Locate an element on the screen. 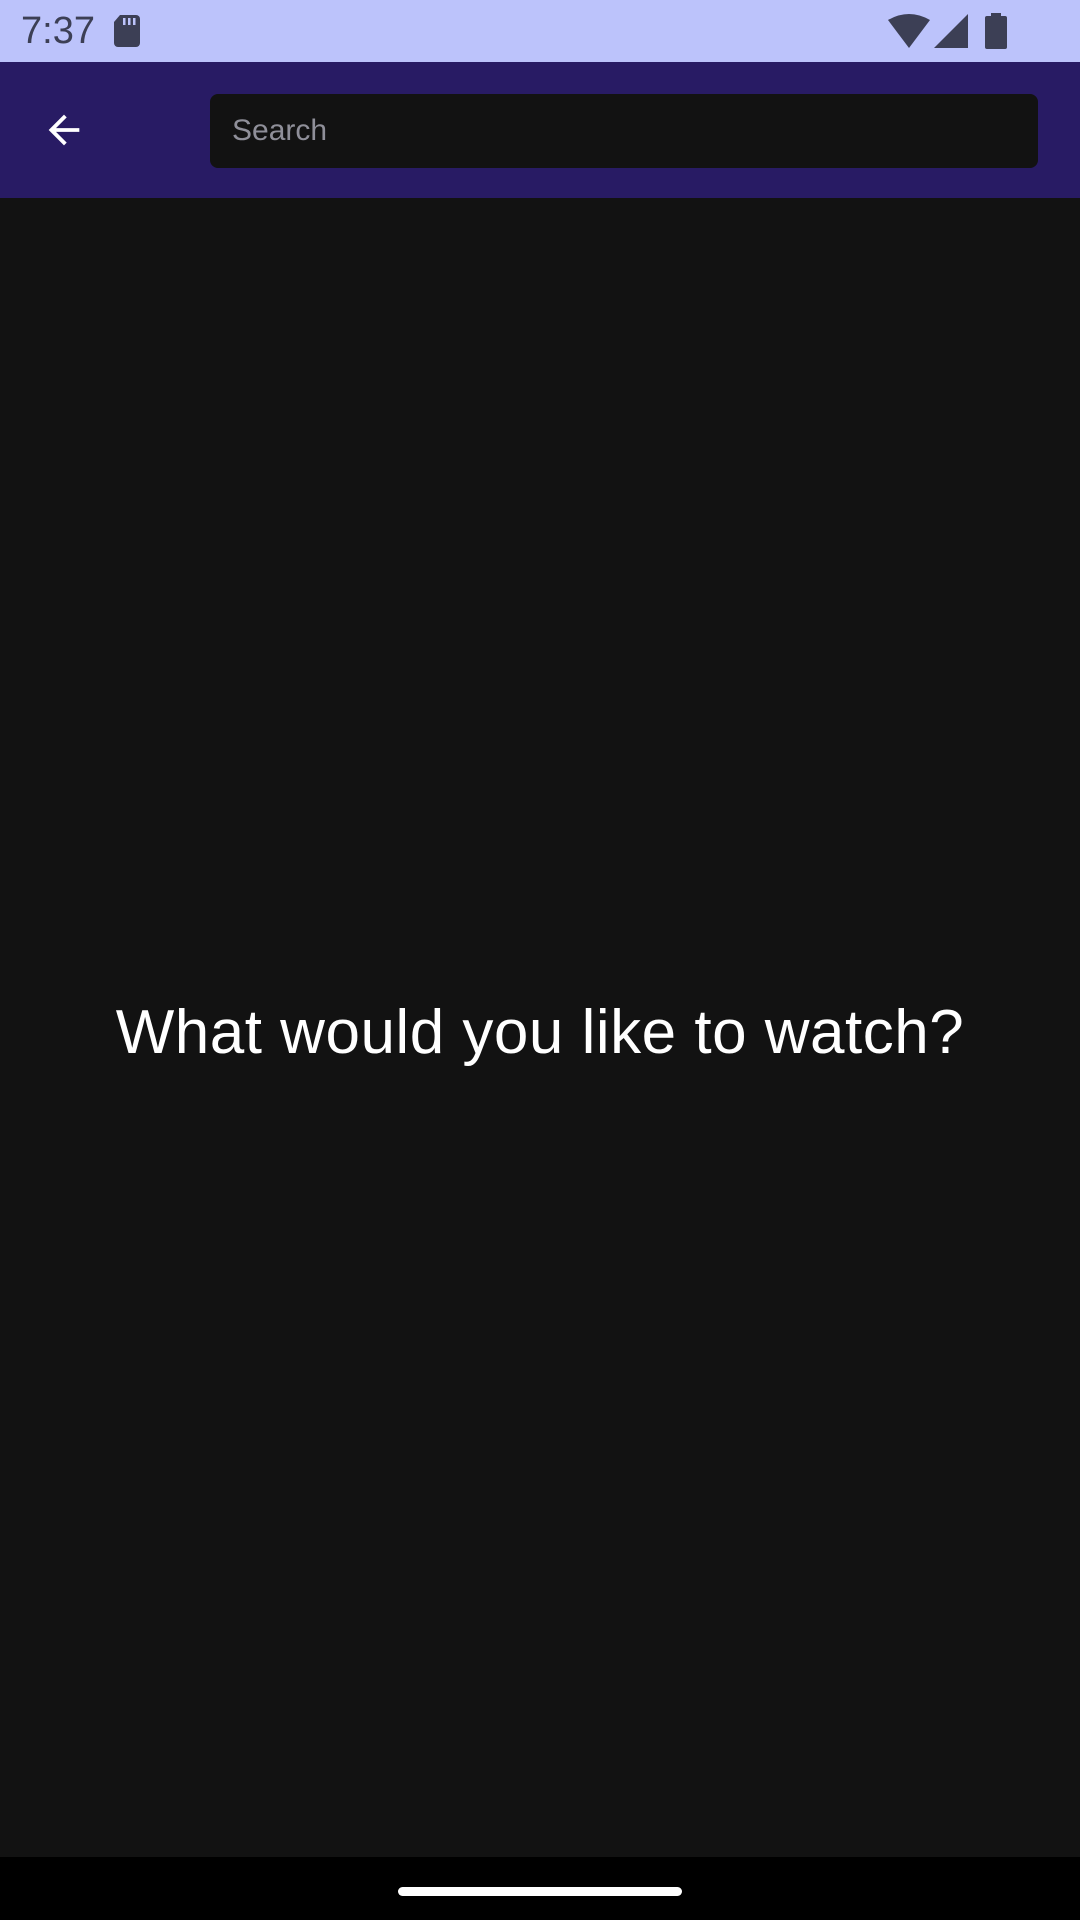 The width and height of the screenshot is (1080, 1920). navigation-bar is located at coordinates (540, 1888).